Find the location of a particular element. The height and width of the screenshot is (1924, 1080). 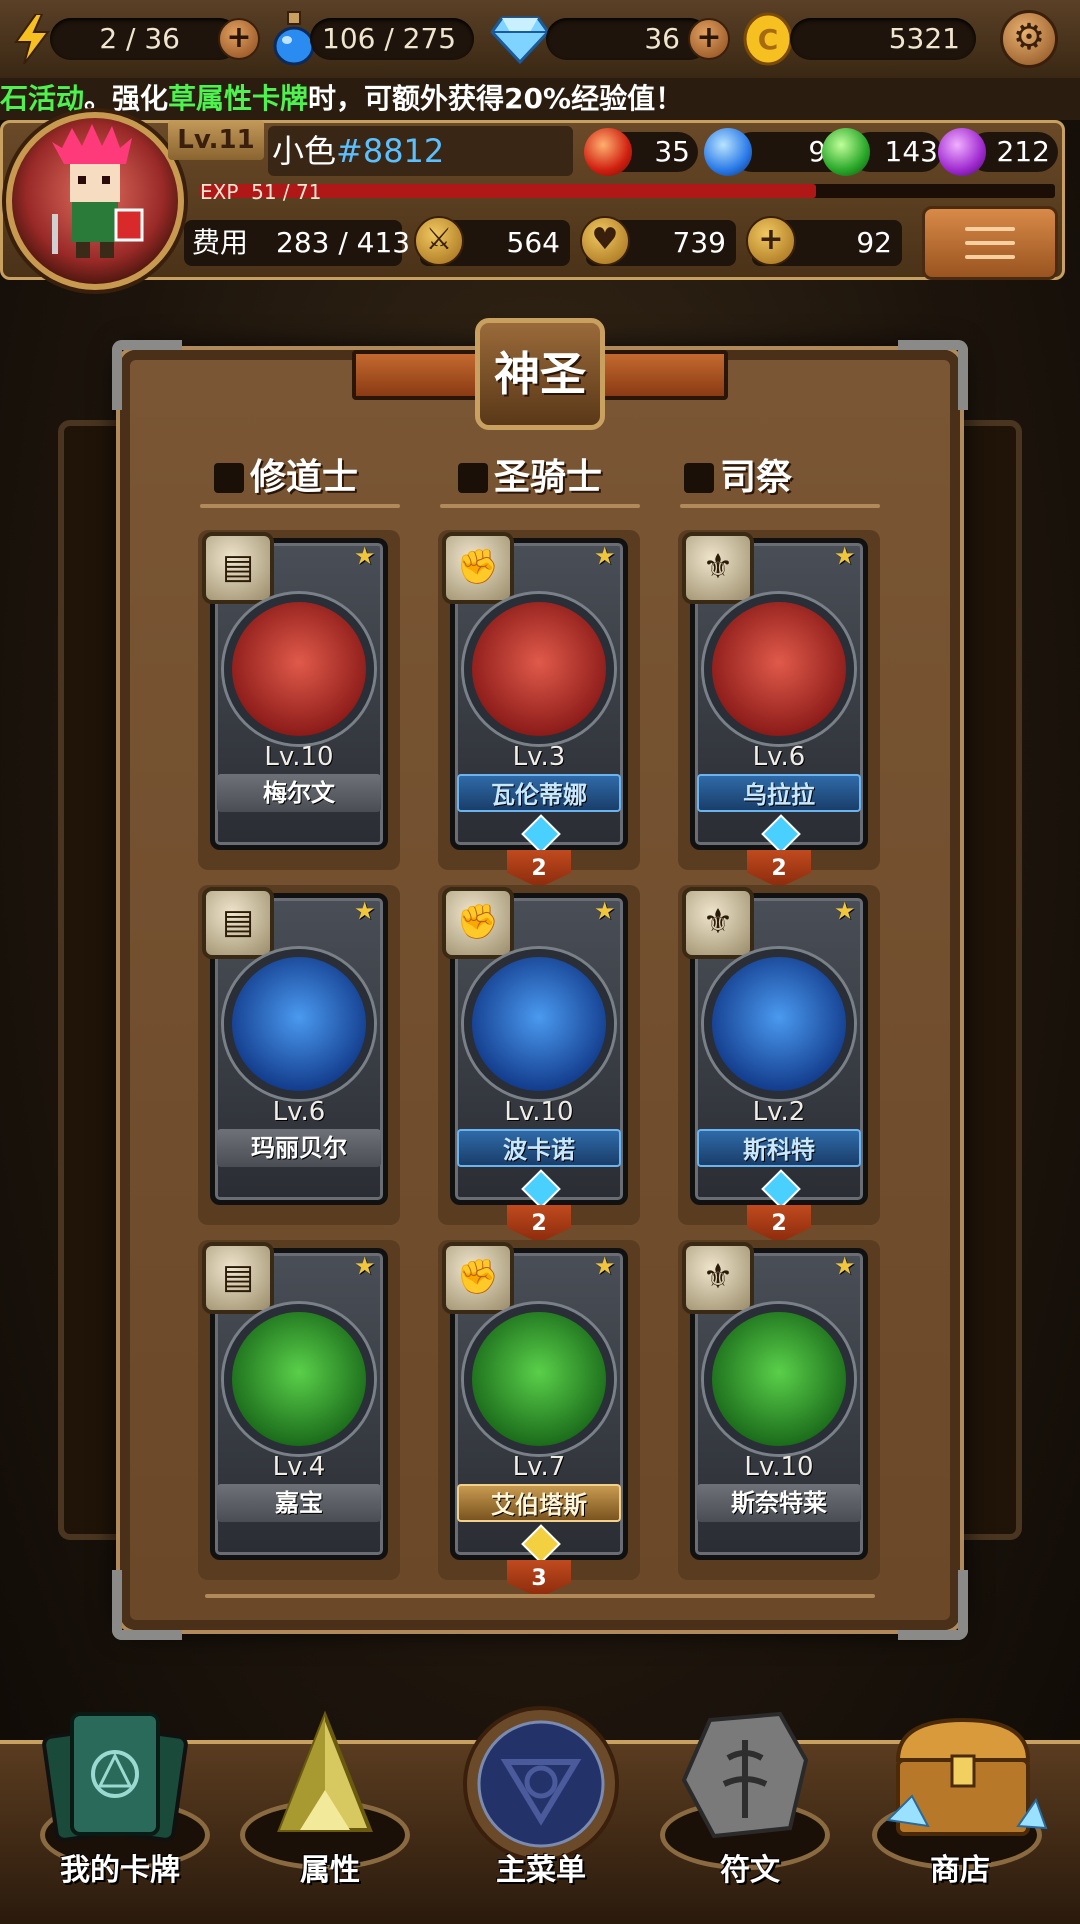

player-avatar is located at coordinates (95, 201).